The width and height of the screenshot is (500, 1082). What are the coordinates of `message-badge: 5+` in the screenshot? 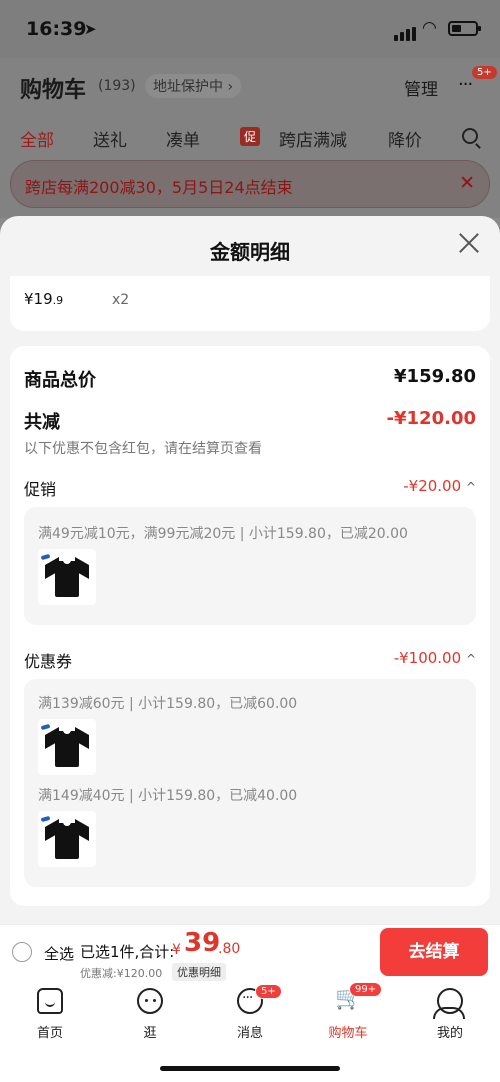 It's located at (268, 991).